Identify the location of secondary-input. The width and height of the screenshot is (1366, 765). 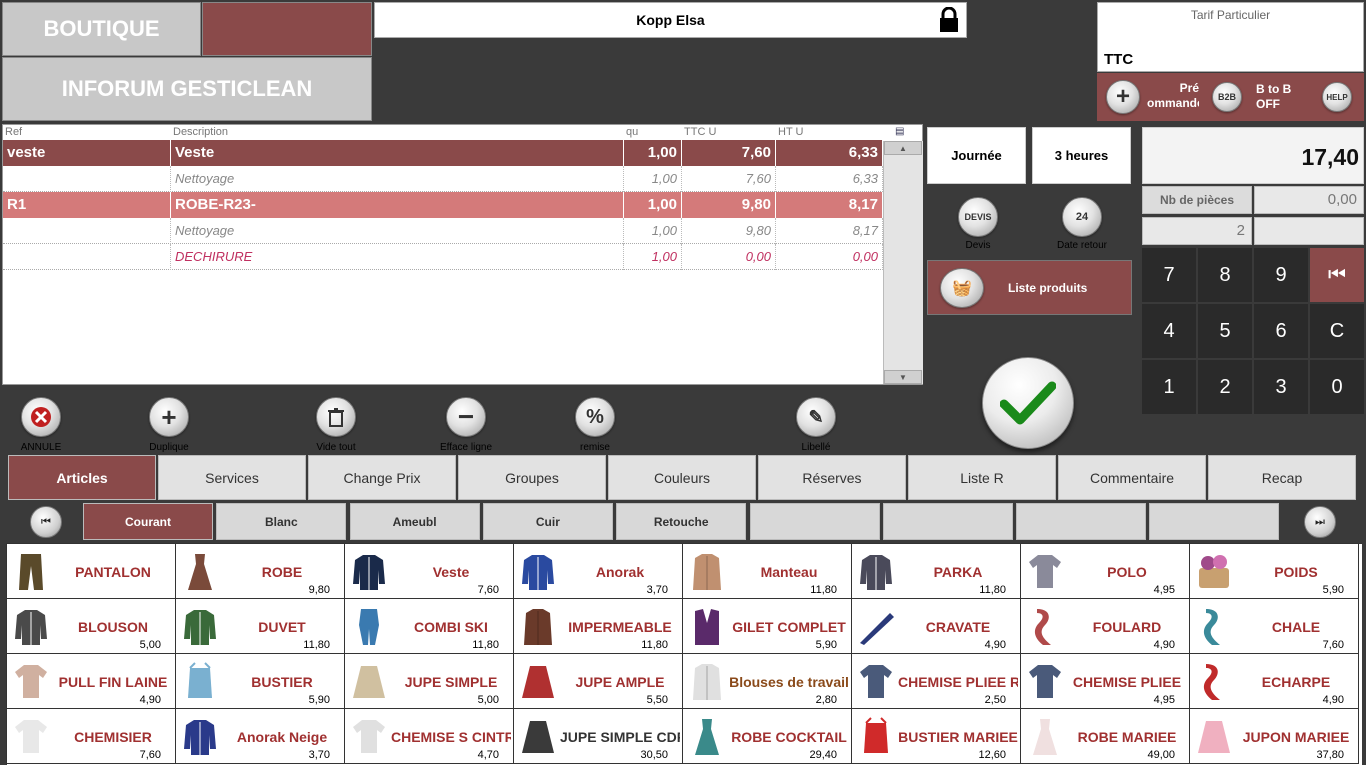
(1309, 231).